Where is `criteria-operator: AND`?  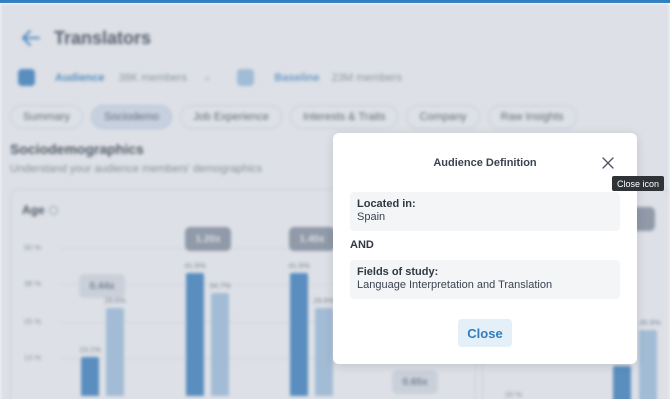
criteria-operator: AND is located at coordinates (362, 245).